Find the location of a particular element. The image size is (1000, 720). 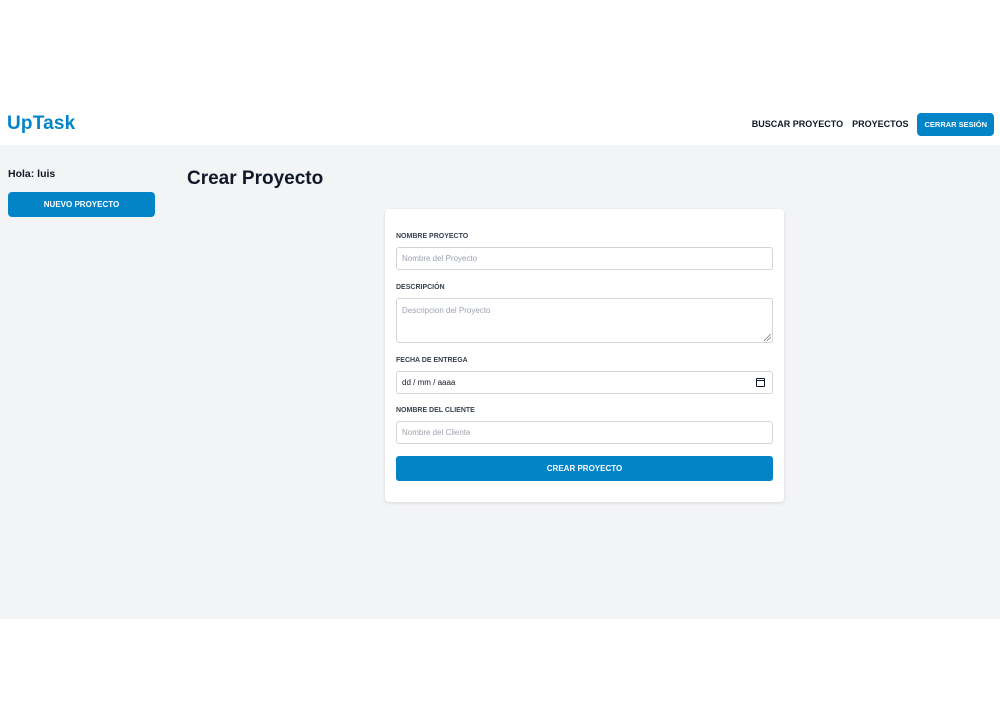

create-project-button: CREAR PROYECTO is located at coordinates (584, 468).